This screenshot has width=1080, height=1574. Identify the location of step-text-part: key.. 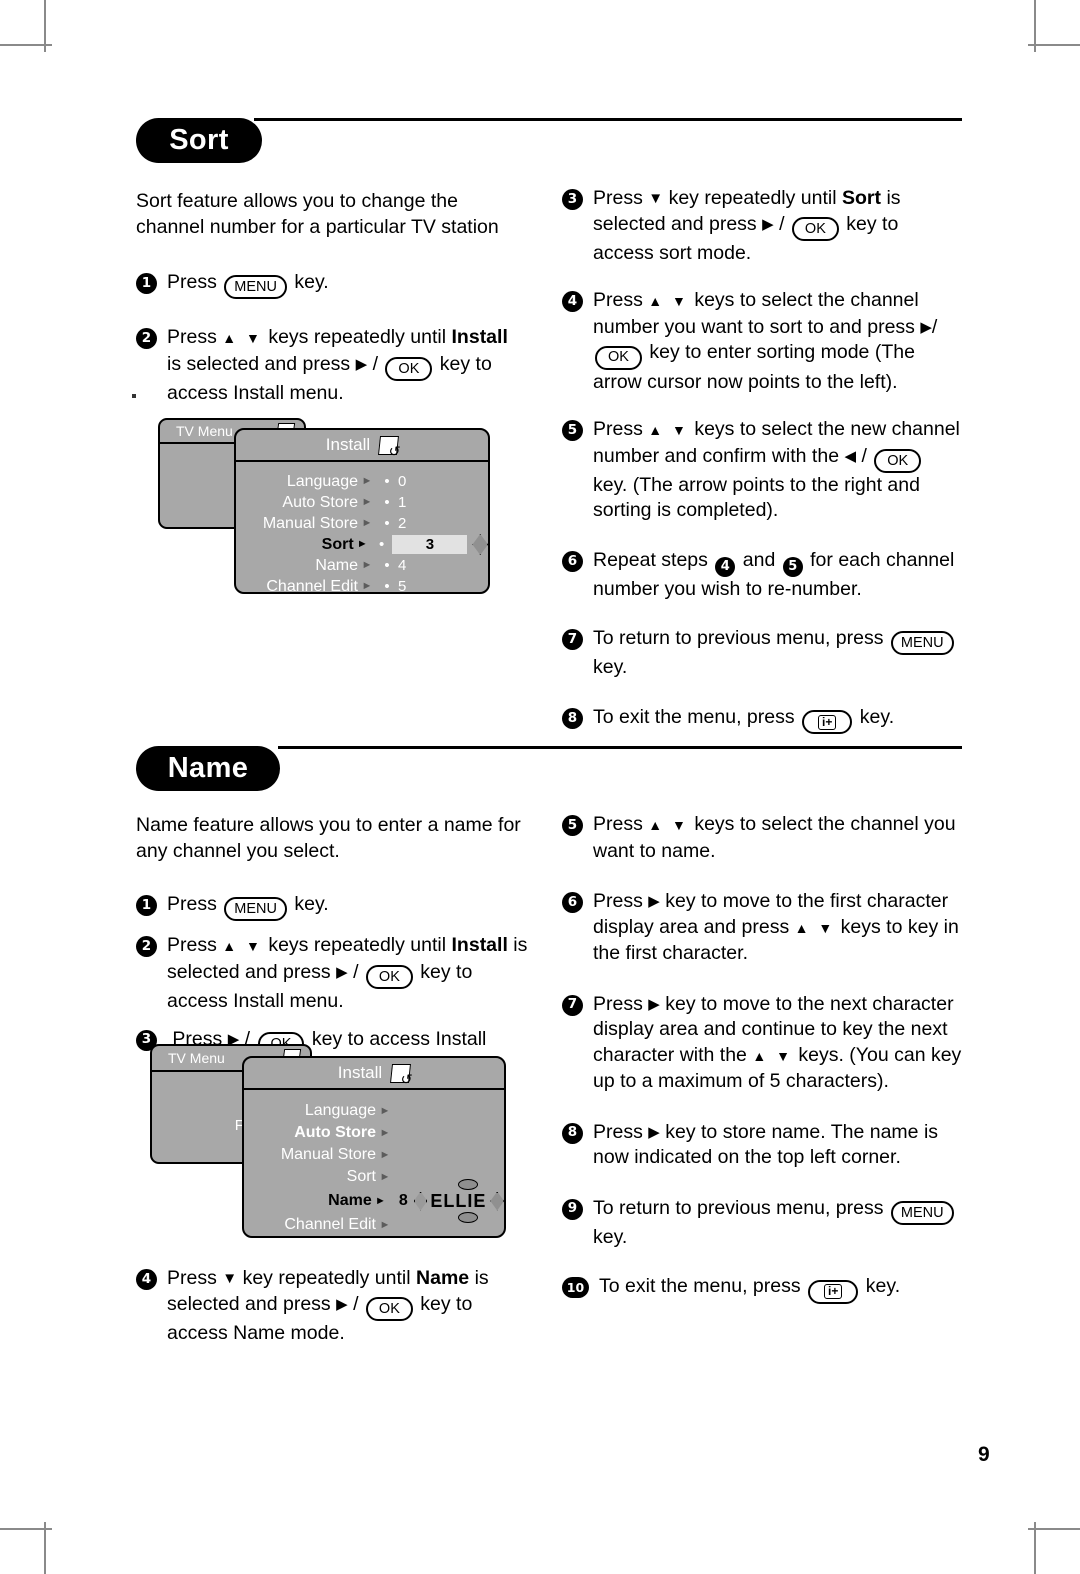
(610, 667).